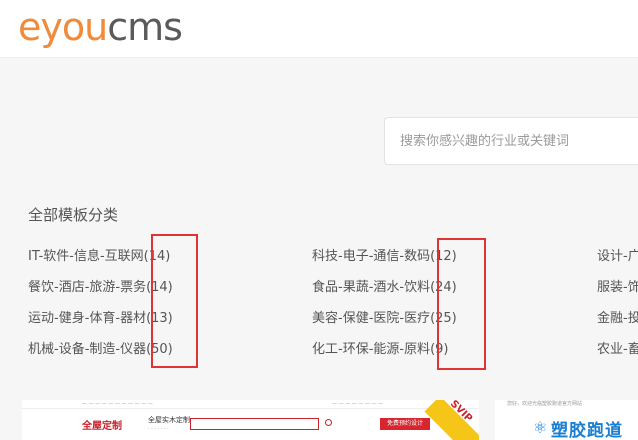 Image resolution: width=638 pixels, height=440 pixels. Describe the element at coordinates (99, 257) in the screenshot. I see `category-link: IT-软件-信息-互联网(14)` at that location.